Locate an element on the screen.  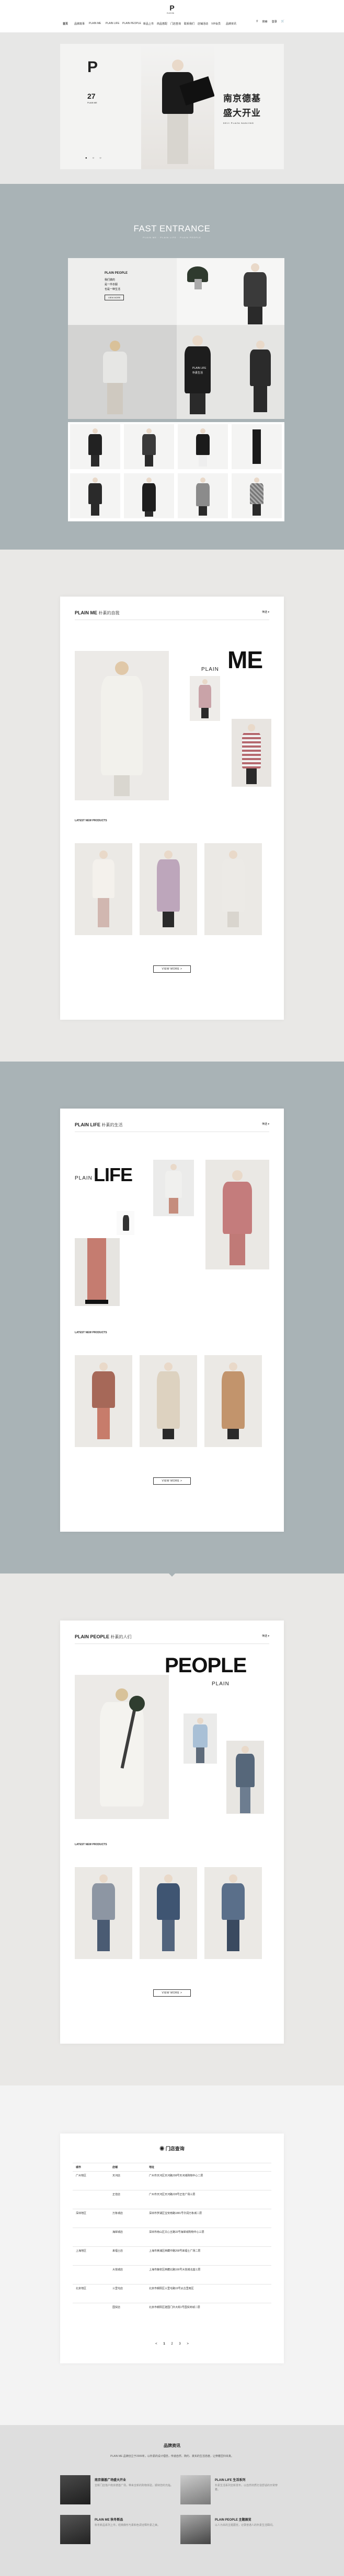
nav-item: 首页 is located at coordinates (65, 24).